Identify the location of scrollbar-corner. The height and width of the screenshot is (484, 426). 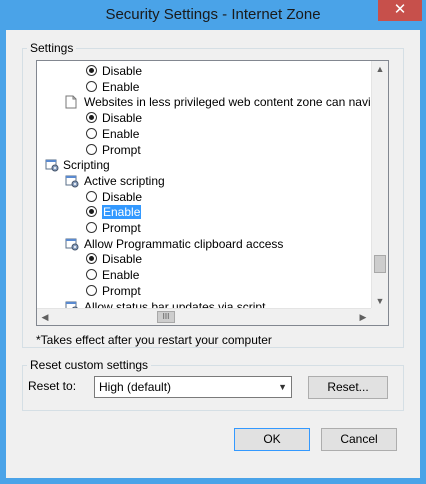
(379, 316).